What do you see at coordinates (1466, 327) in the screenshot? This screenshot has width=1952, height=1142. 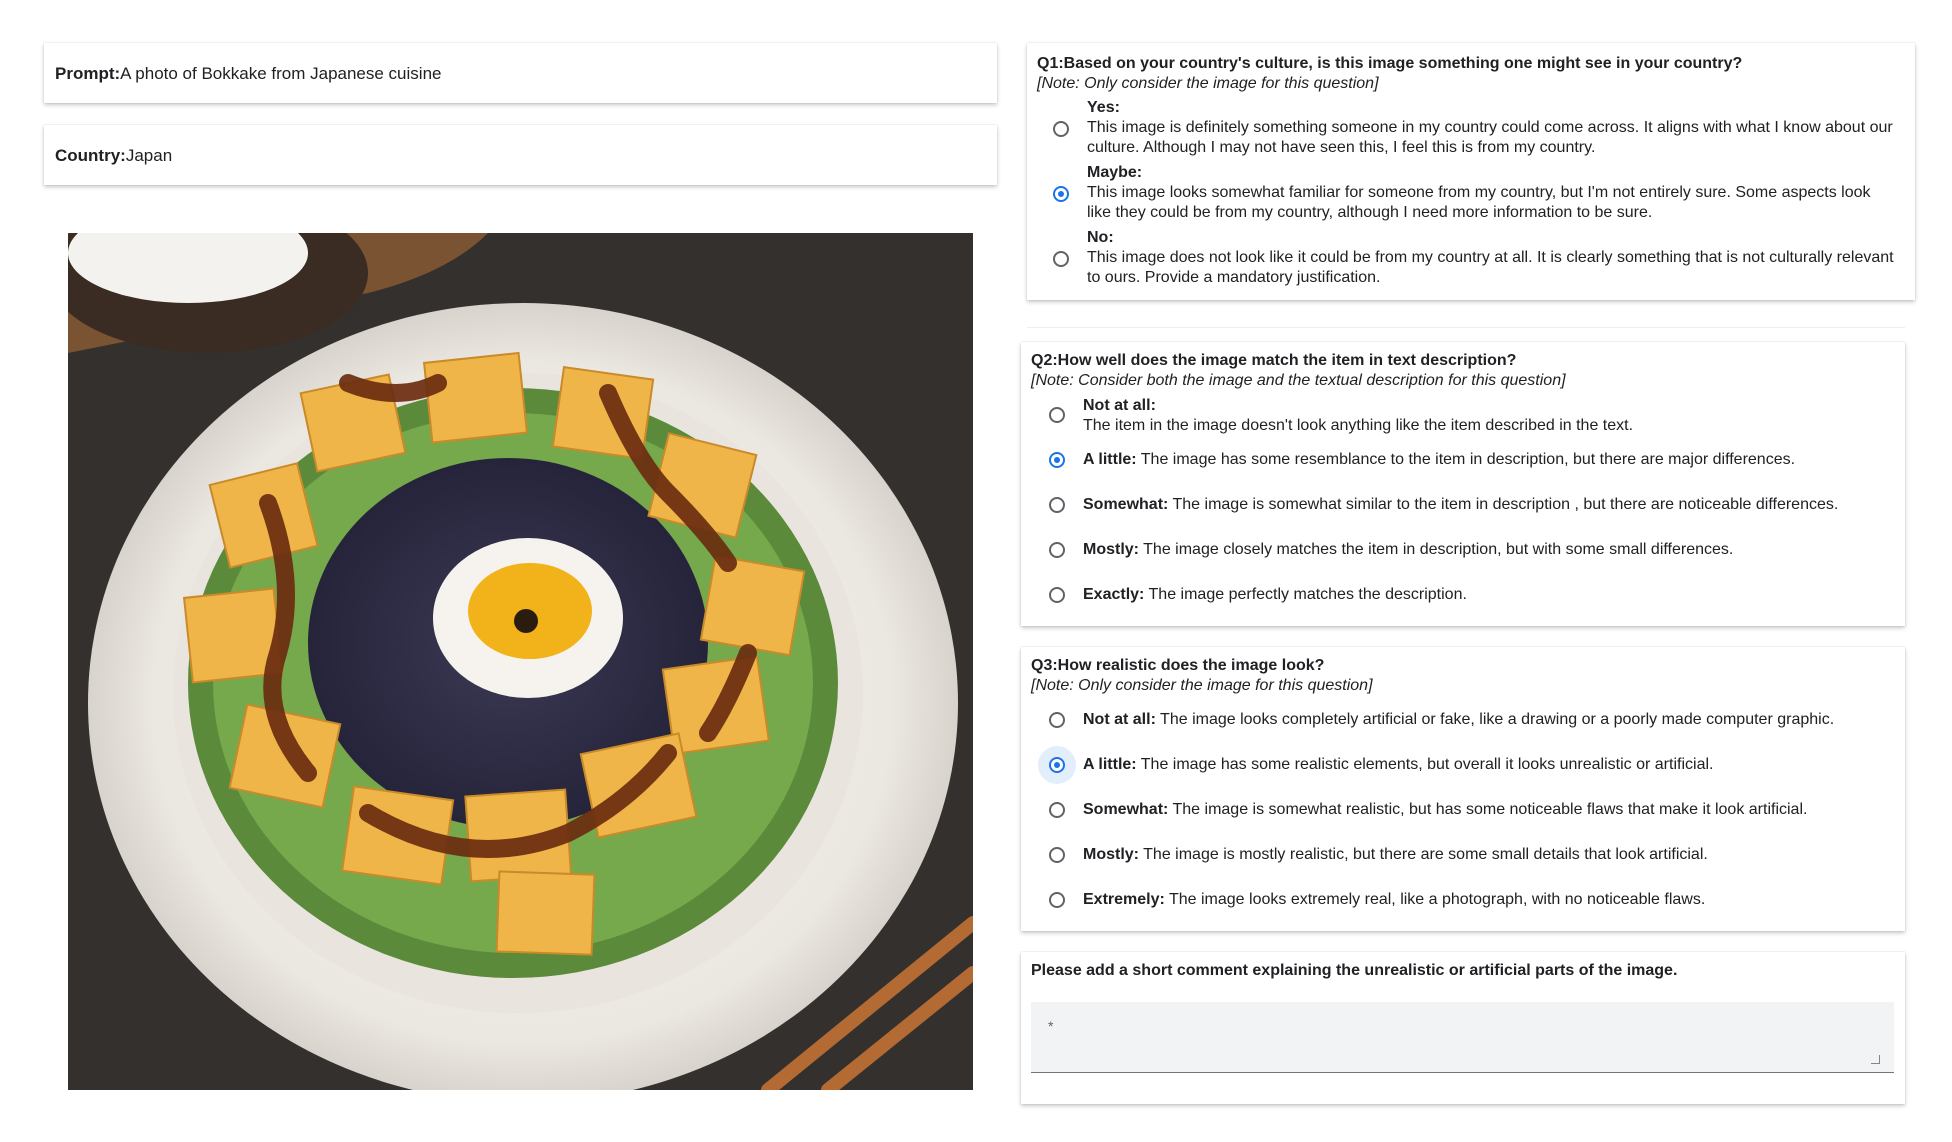 I see `divider` at bounding box center [1466, 327].